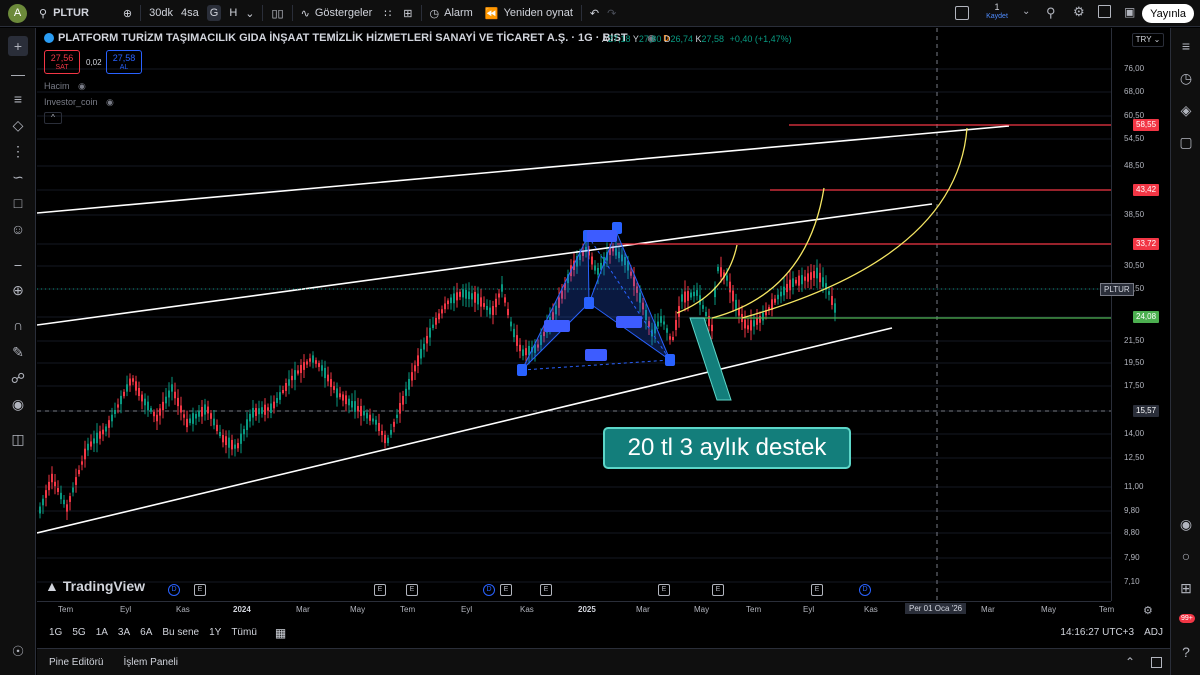 Image resolution: width=1200 pixels, height=675 pixels. I want to click on symbol-search: ⚲ PLTUR, so click(64, 13).